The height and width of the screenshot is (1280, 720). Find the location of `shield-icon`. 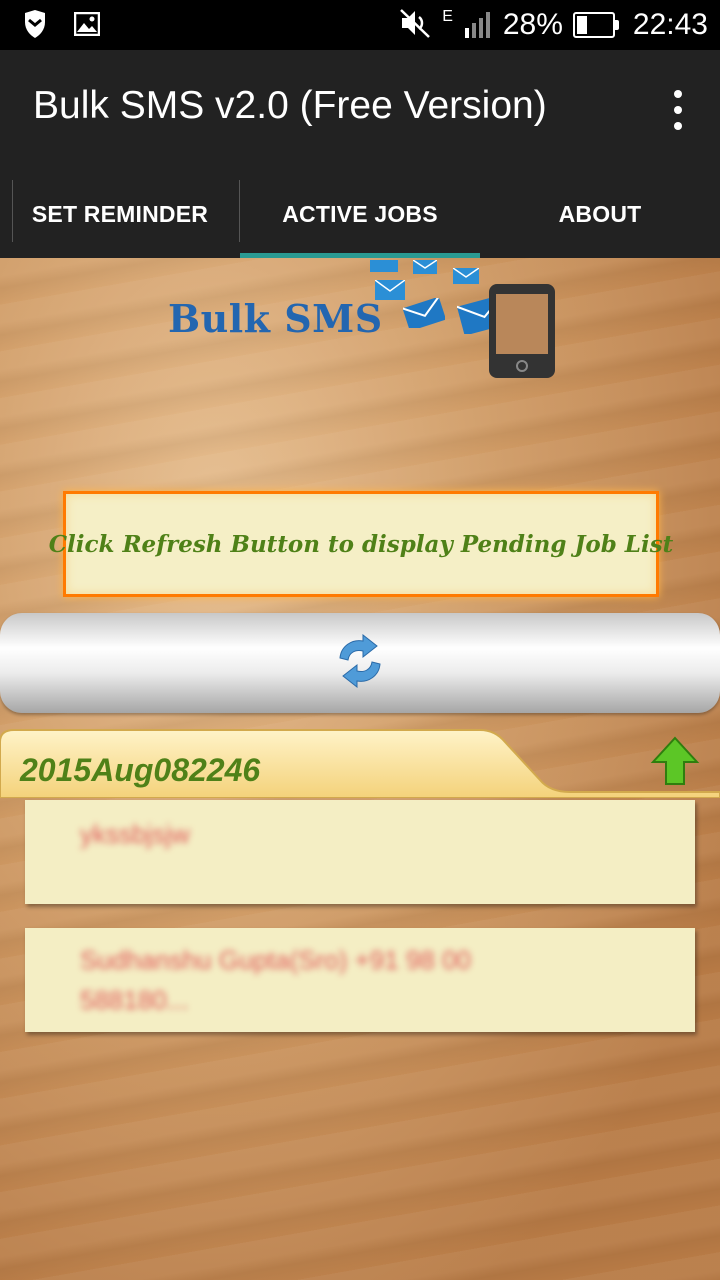

shield-icon is located at coordinates (35, 26).